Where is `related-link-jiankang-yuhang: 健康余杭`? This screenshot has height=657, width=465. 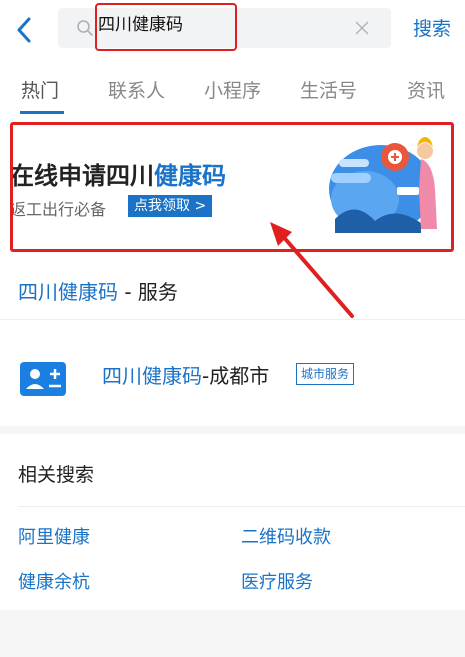 related-link-jiankang-yuhang: 健康余杭 is located at coordinates (54, 581).